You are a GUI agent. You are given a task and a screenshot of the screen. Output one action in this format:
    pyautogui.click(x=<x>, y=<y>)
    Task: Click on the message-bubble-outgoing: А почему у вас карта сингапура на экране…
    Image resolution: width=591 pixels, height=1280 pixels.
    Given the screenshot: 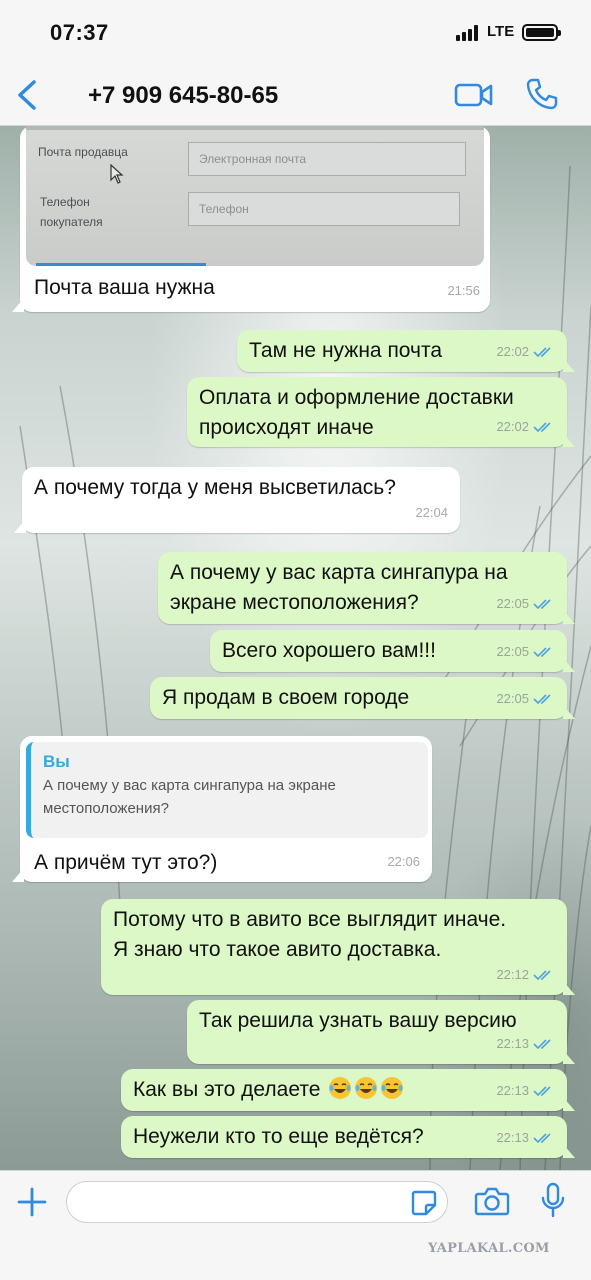 What is the action you would take?
    pyautogui.click(x=366, y=588)
    